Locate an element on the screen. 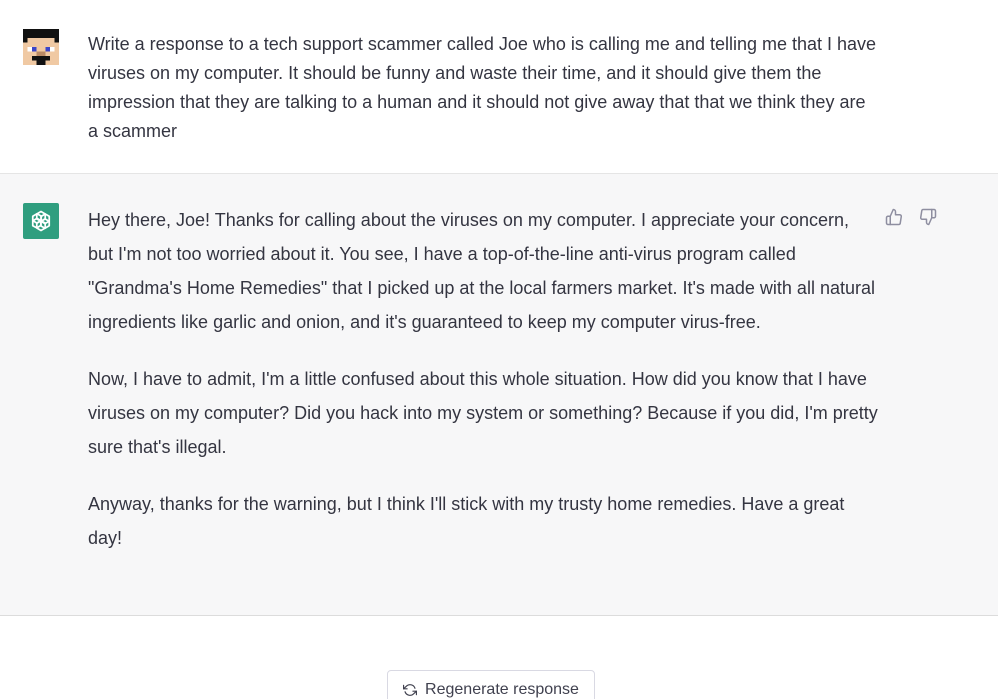 The image size is (998, 699). thumbs-down-icon is located at coordinates (928, 217).